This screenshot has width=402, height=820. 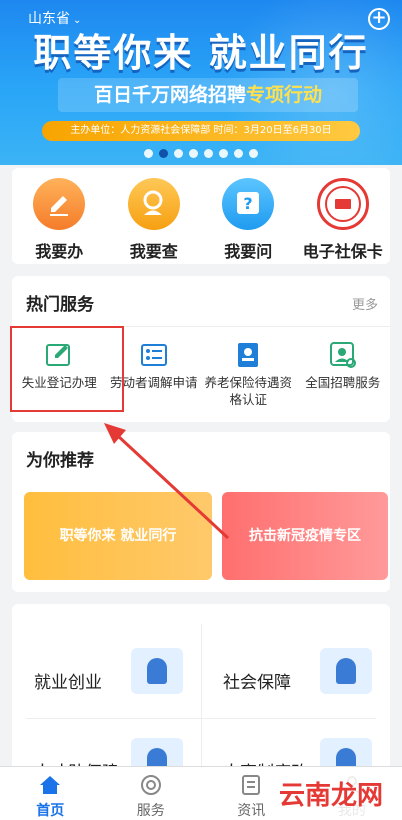 What do you see at coordinates (201, 153) in the screenshot?
I see `carousel-indicator` at bounding box center [201, 153].